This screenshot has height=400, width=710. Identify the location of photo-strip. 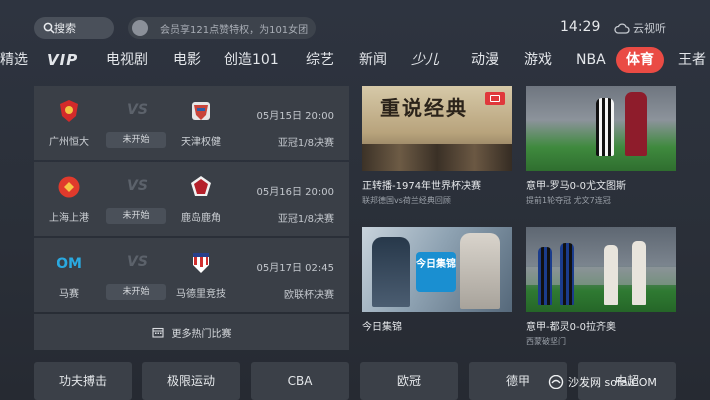
(437, 157).